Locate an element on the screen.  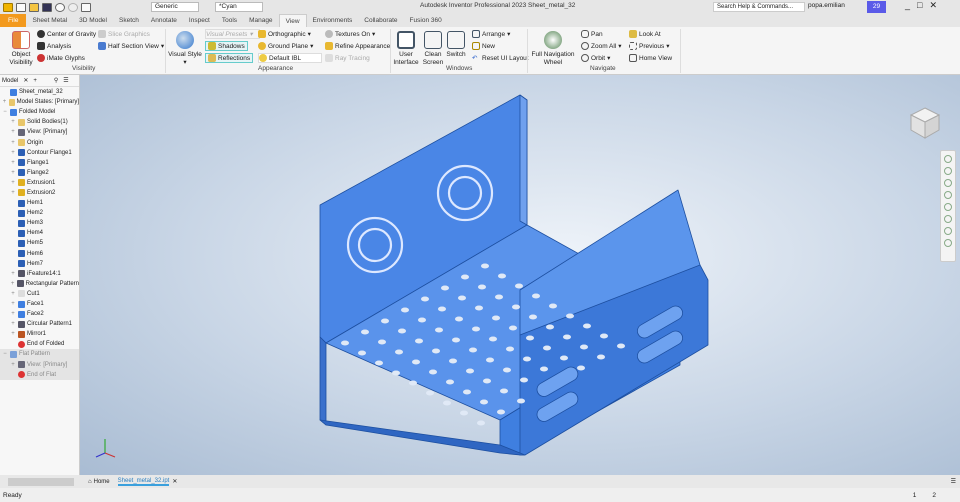
window-controls: _□✕ is located at coordinates (924, 5).